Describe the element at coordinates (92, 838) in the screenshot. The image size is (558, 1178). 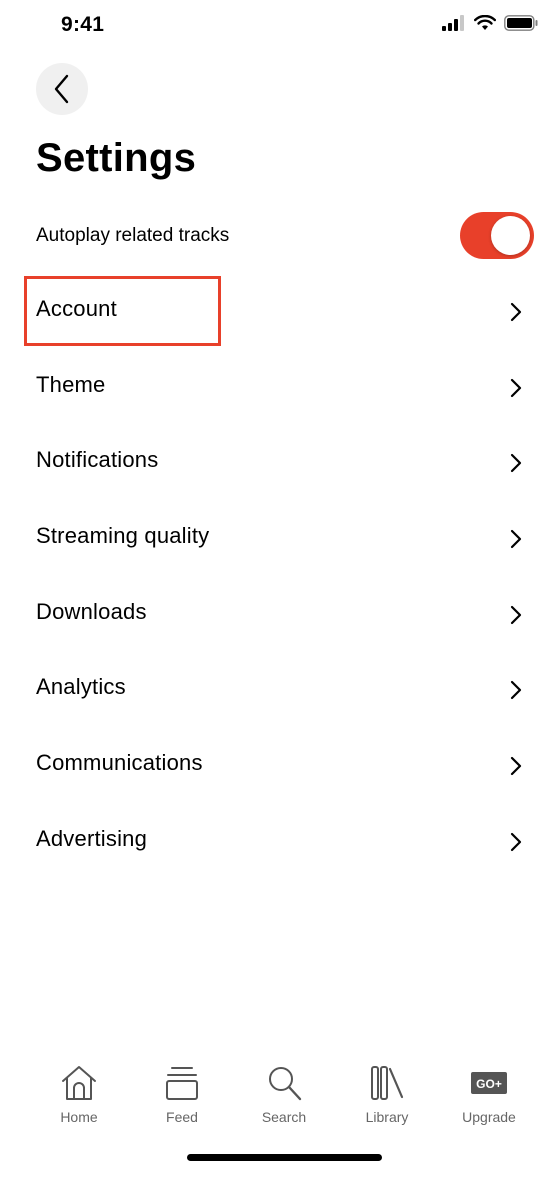
I see `settings-item-label: Advertising` at that location.